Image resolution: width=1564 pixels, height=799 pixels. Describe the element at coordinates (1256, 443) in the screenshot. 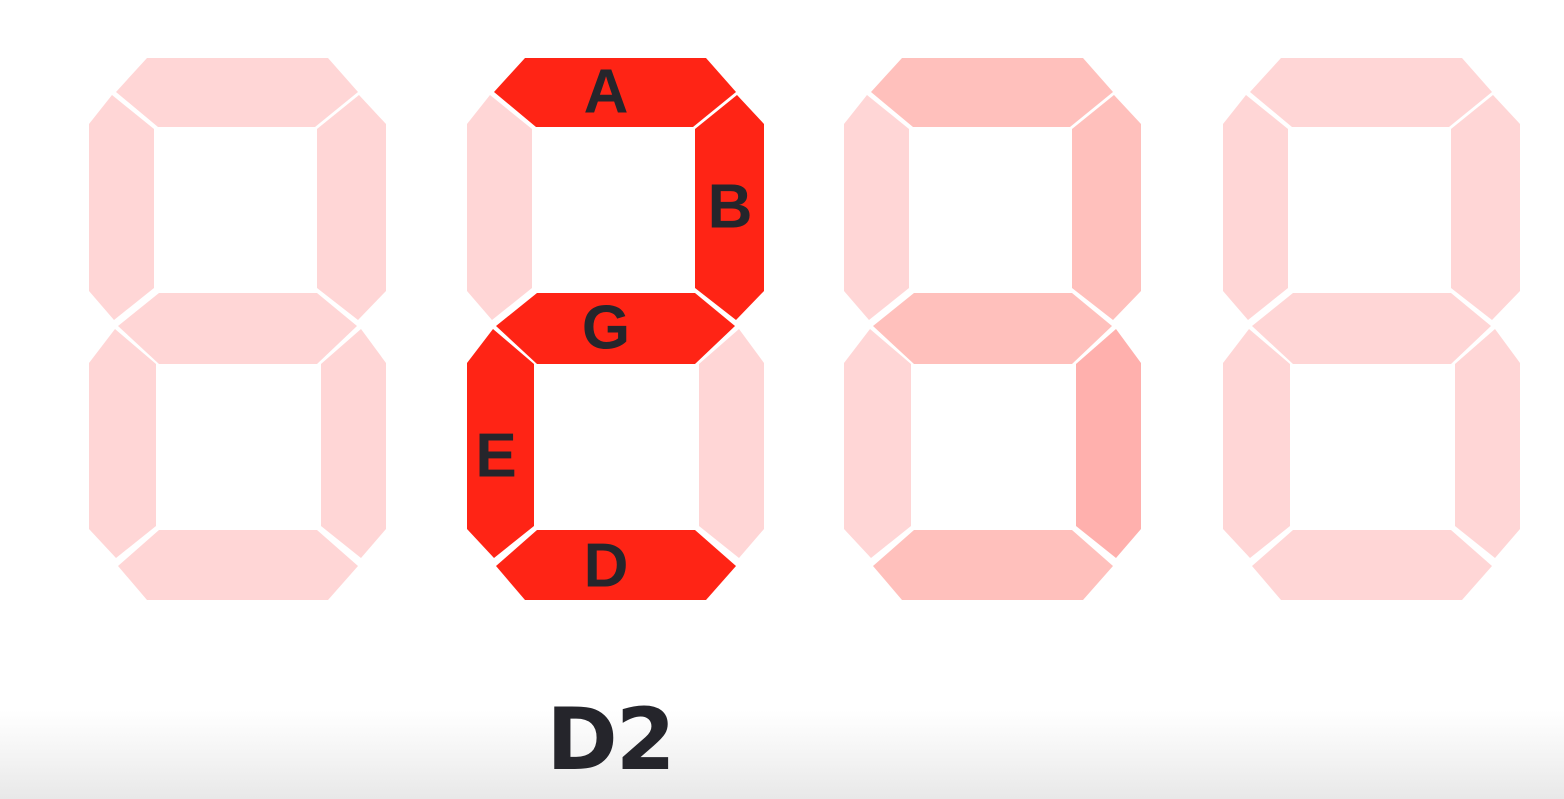

I see `segment-e-d4` at that location.